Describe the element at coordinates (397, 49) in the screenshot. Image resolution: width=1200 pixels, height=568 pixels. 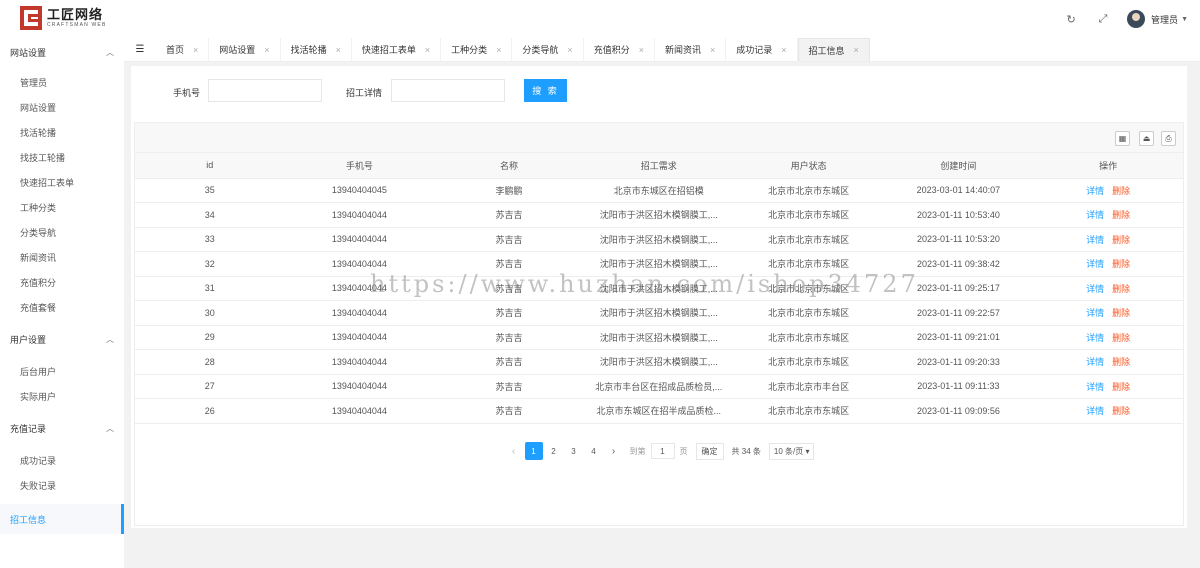
I see `tab-quick-form: 快速招工表单 ×` at that location.